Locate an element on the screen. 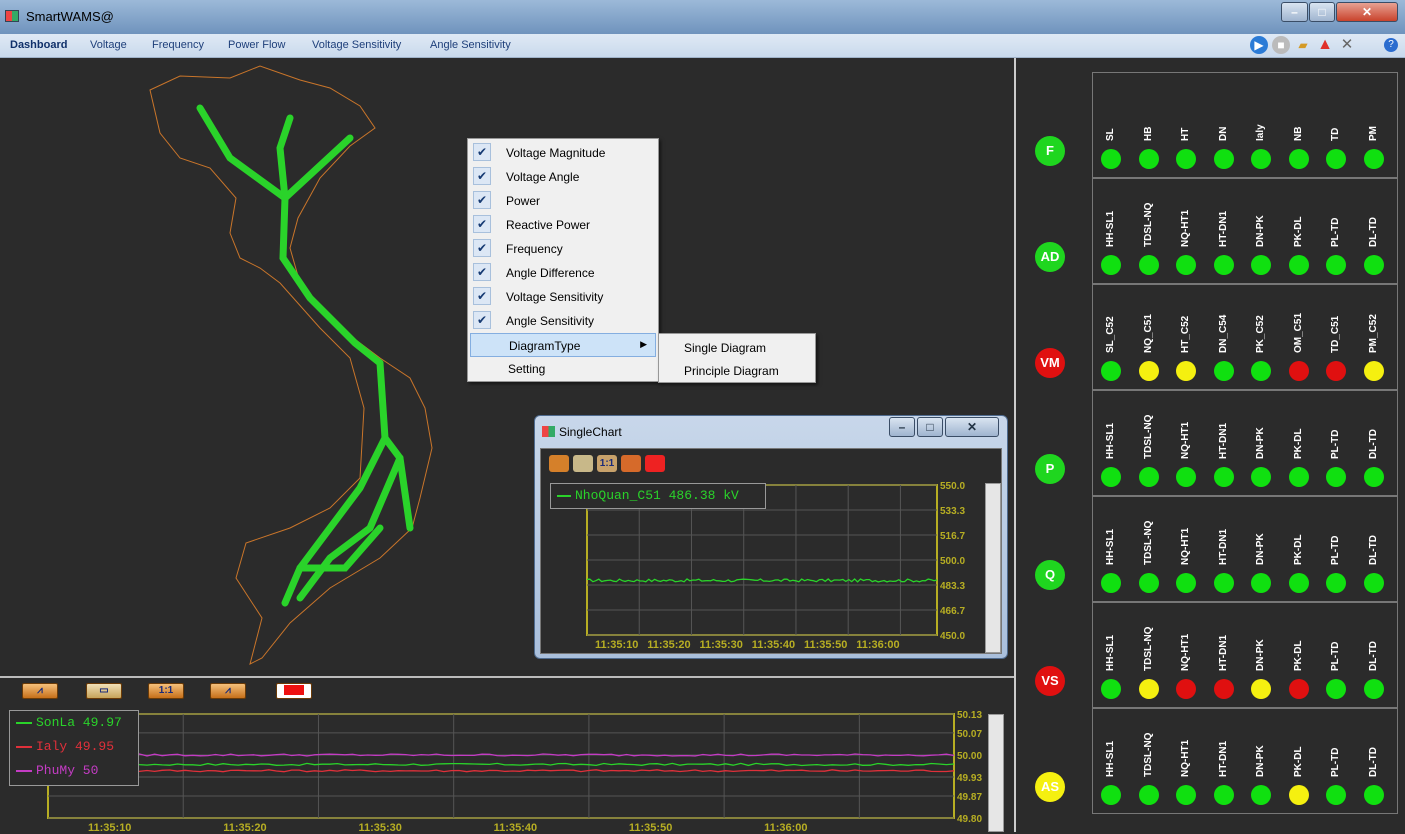 The image size is (1405, 834). status-cell: TD is located at coordinates (1336, 125).